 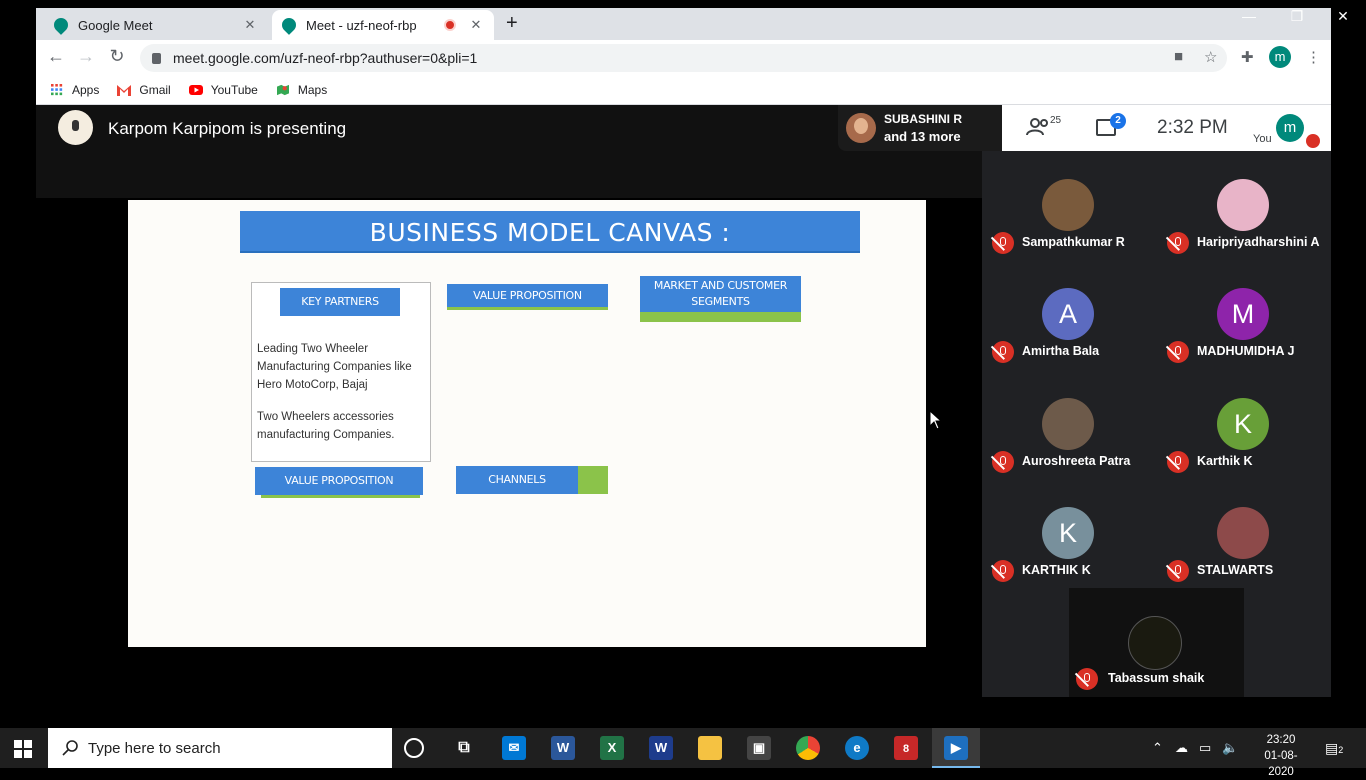 What do you see at coordinates (1067, 314) in the screenshot?
I see `participant-tile: A Amirtha Bala` at bounding box center [1067, 314].